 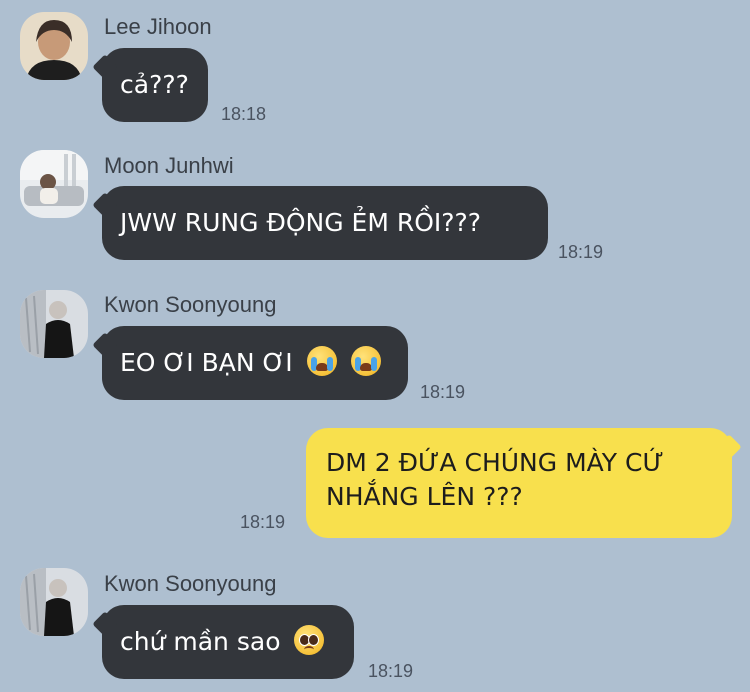 I want to click on avatar-moon-junhwi, so click(x=54, y=184).